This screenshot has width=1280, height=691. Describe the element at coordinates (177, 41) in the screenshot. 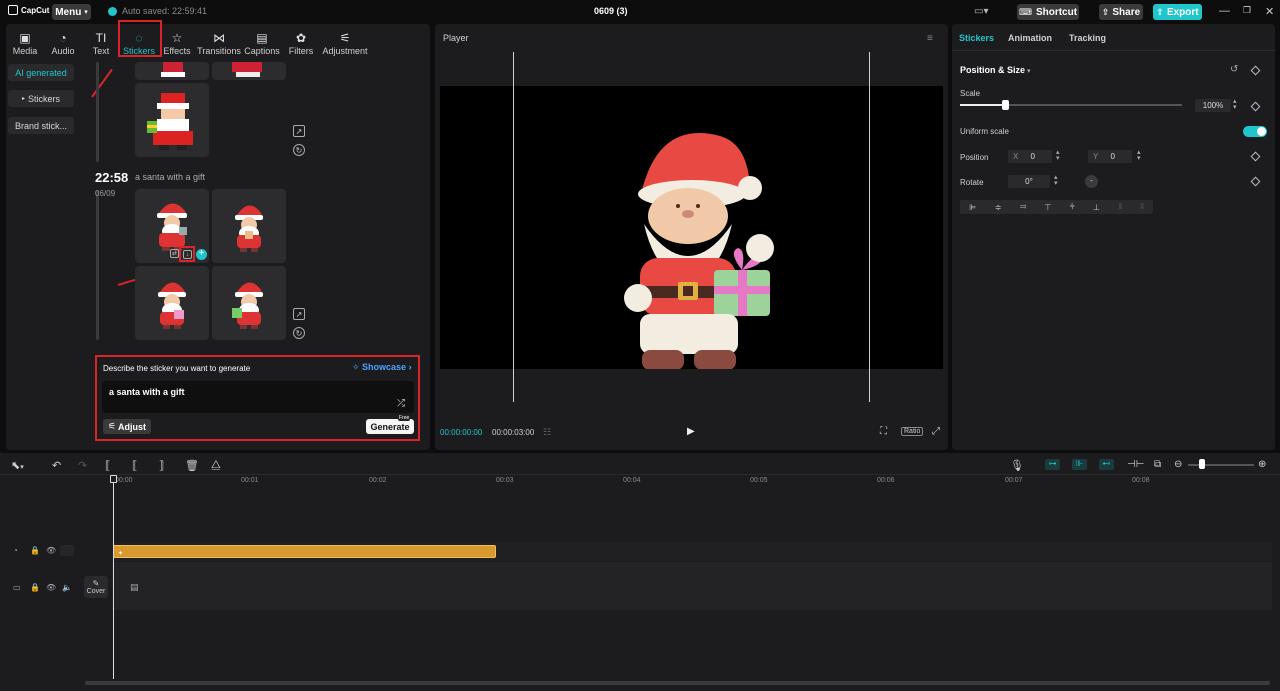

I see `tab-effects: ☆ Effects` at that location.